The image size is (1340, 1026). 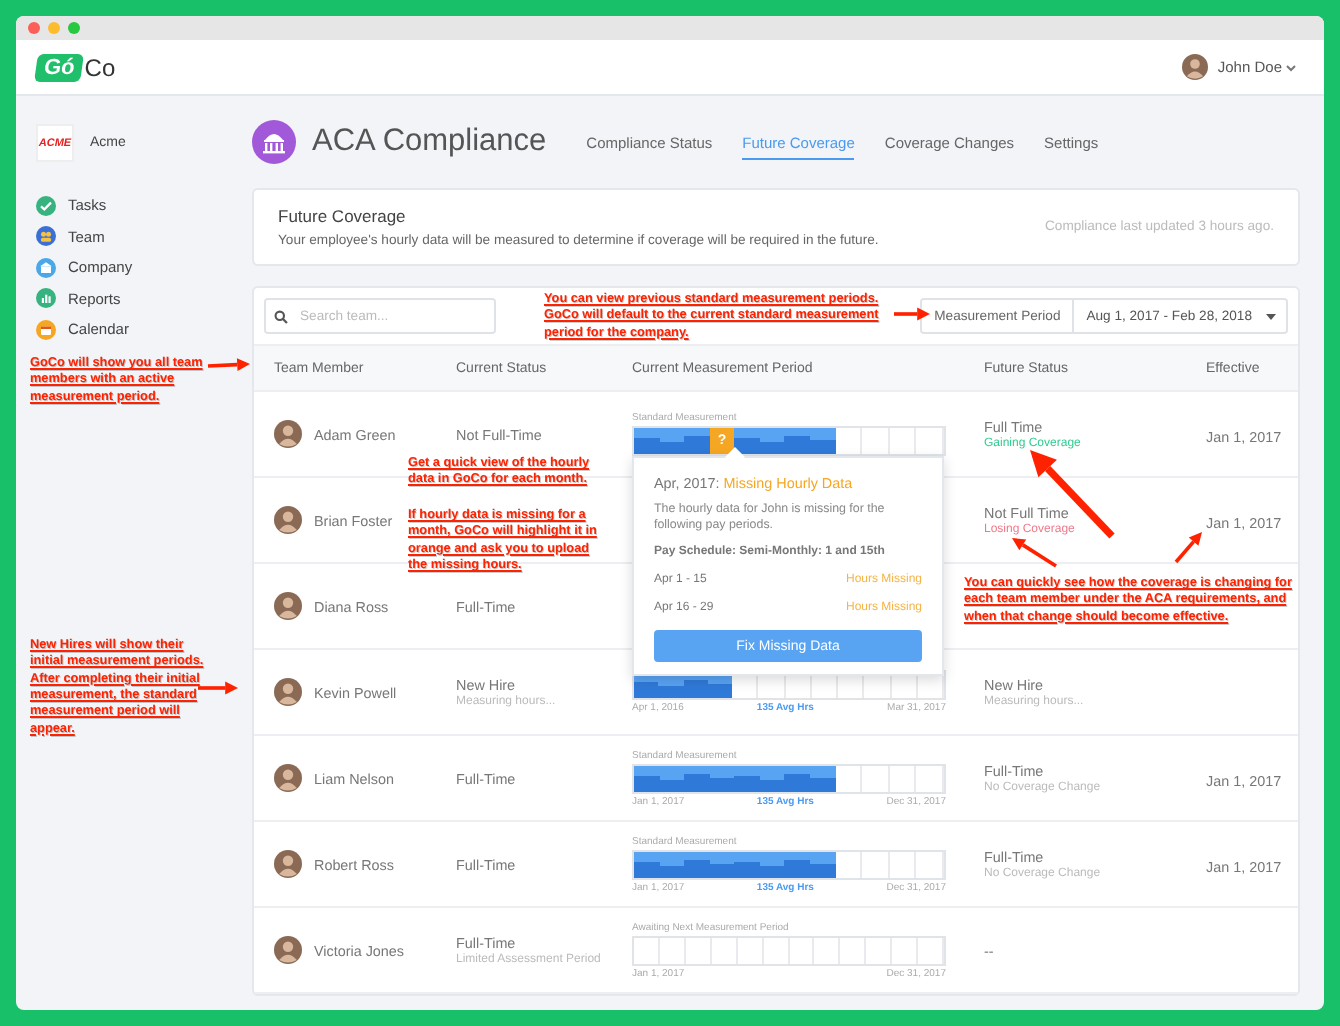 What do you see at coordinates (46, 329) in the screenshot?
I see `calendar-icon` at bounding box center [46, 329].